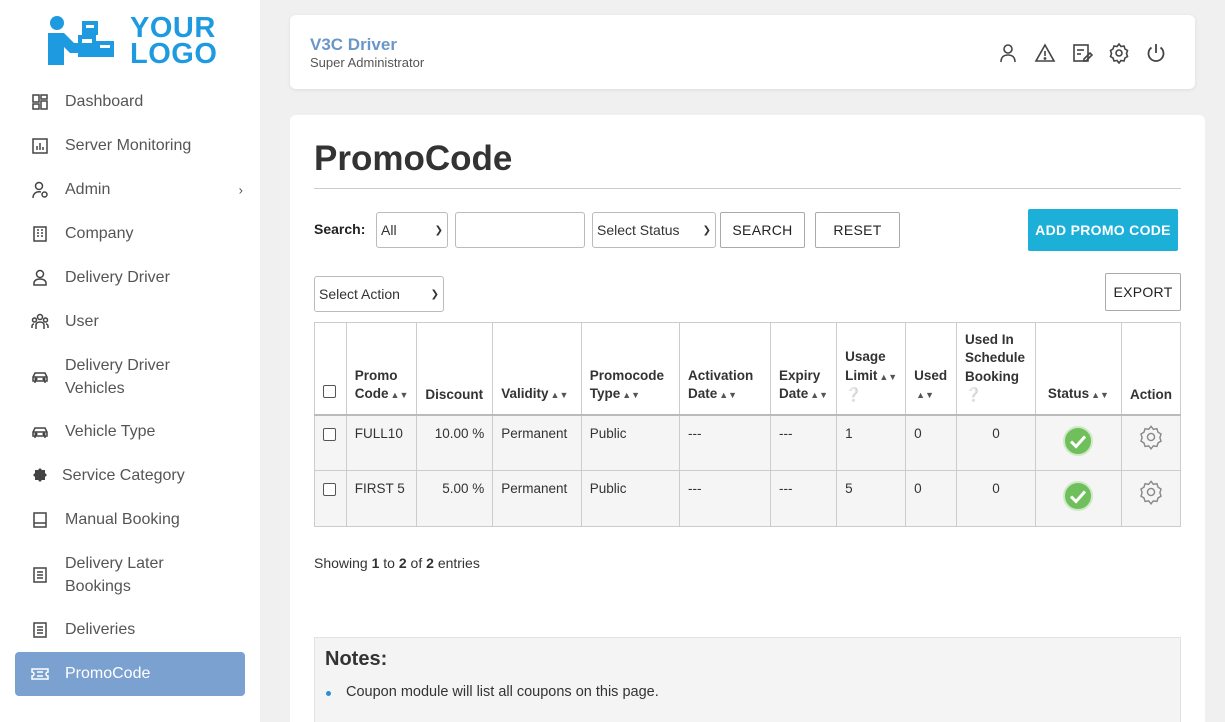 Image resolution: width=1225 pixels, height=722 pixels. I want to click on status-cell, so click(1078, 442).